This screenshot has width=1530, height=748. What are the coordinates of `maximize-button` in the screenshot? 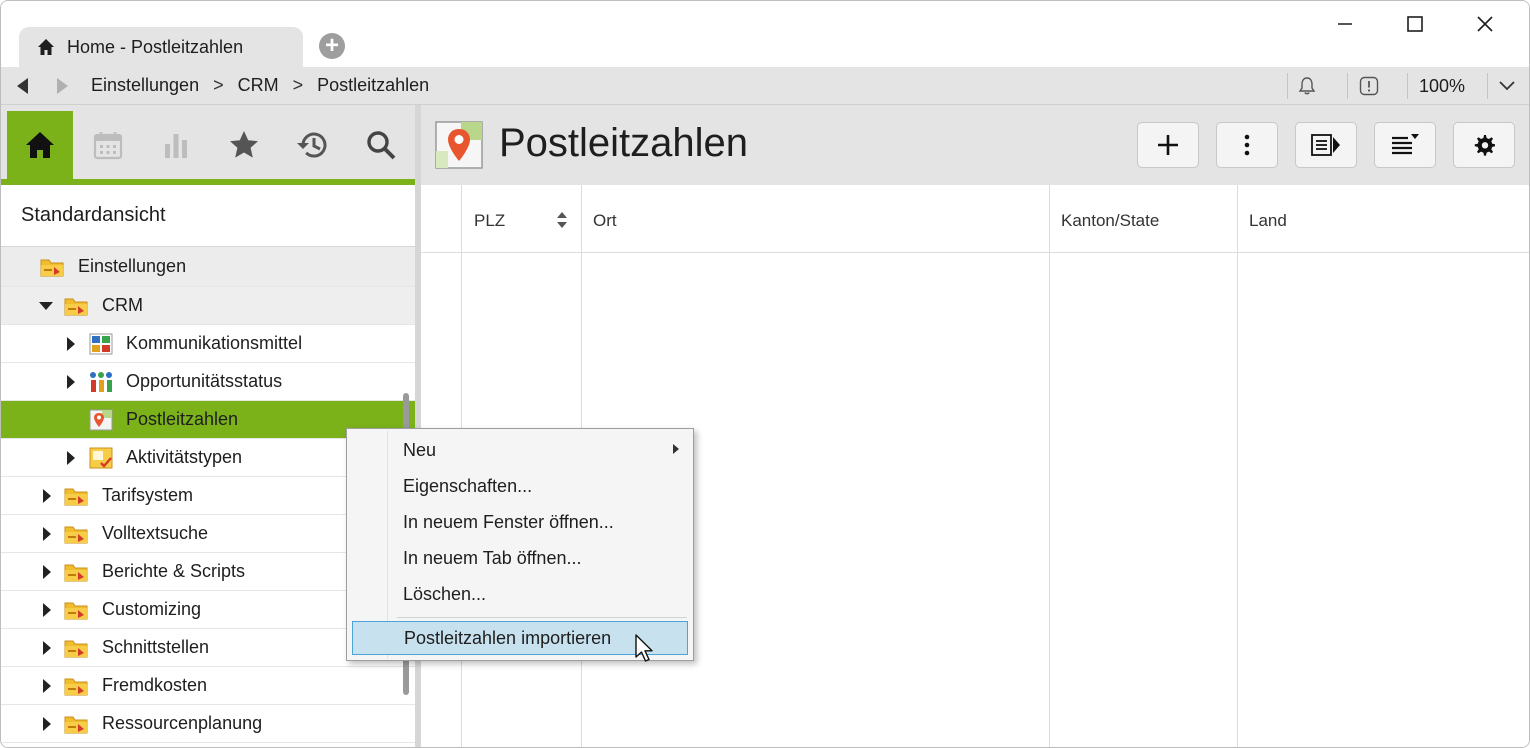 It's located at (1415, 24).